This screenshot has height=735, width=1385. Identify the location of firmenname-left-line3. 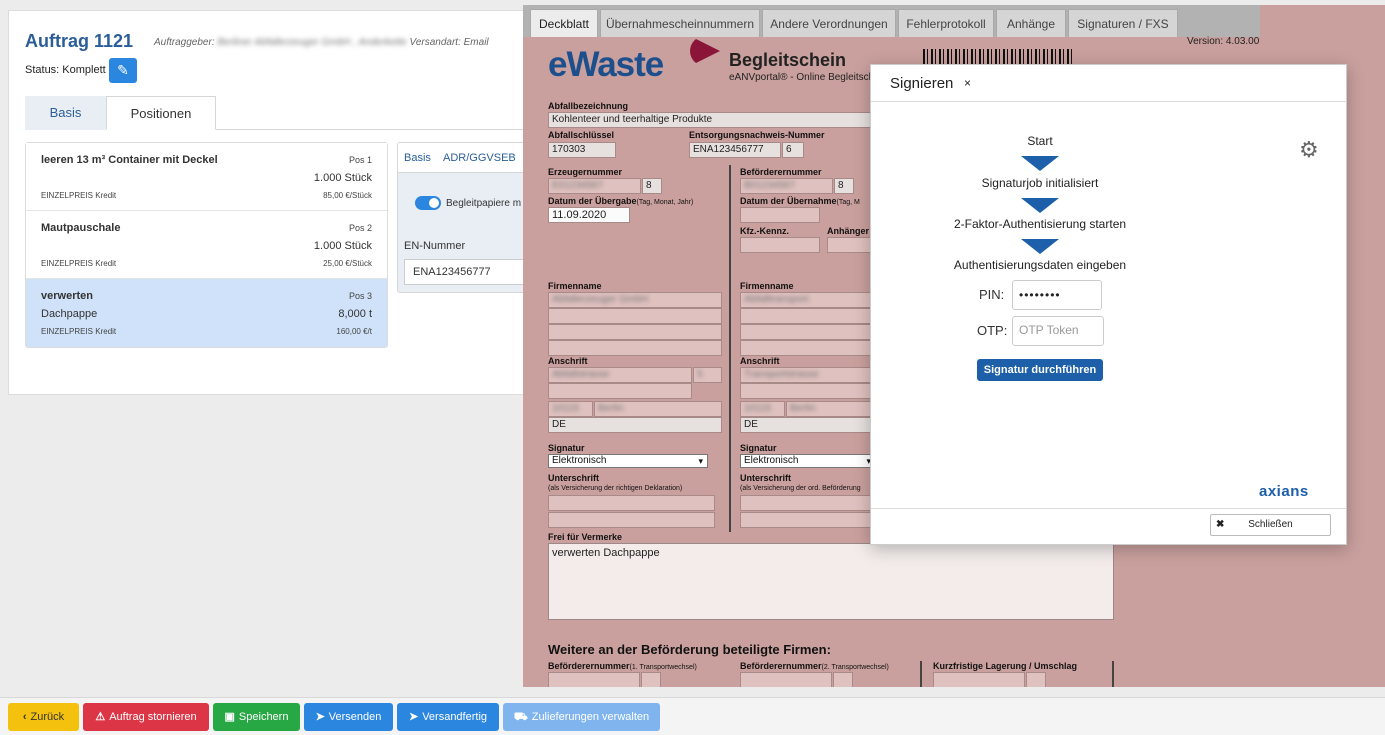
(635, 332).